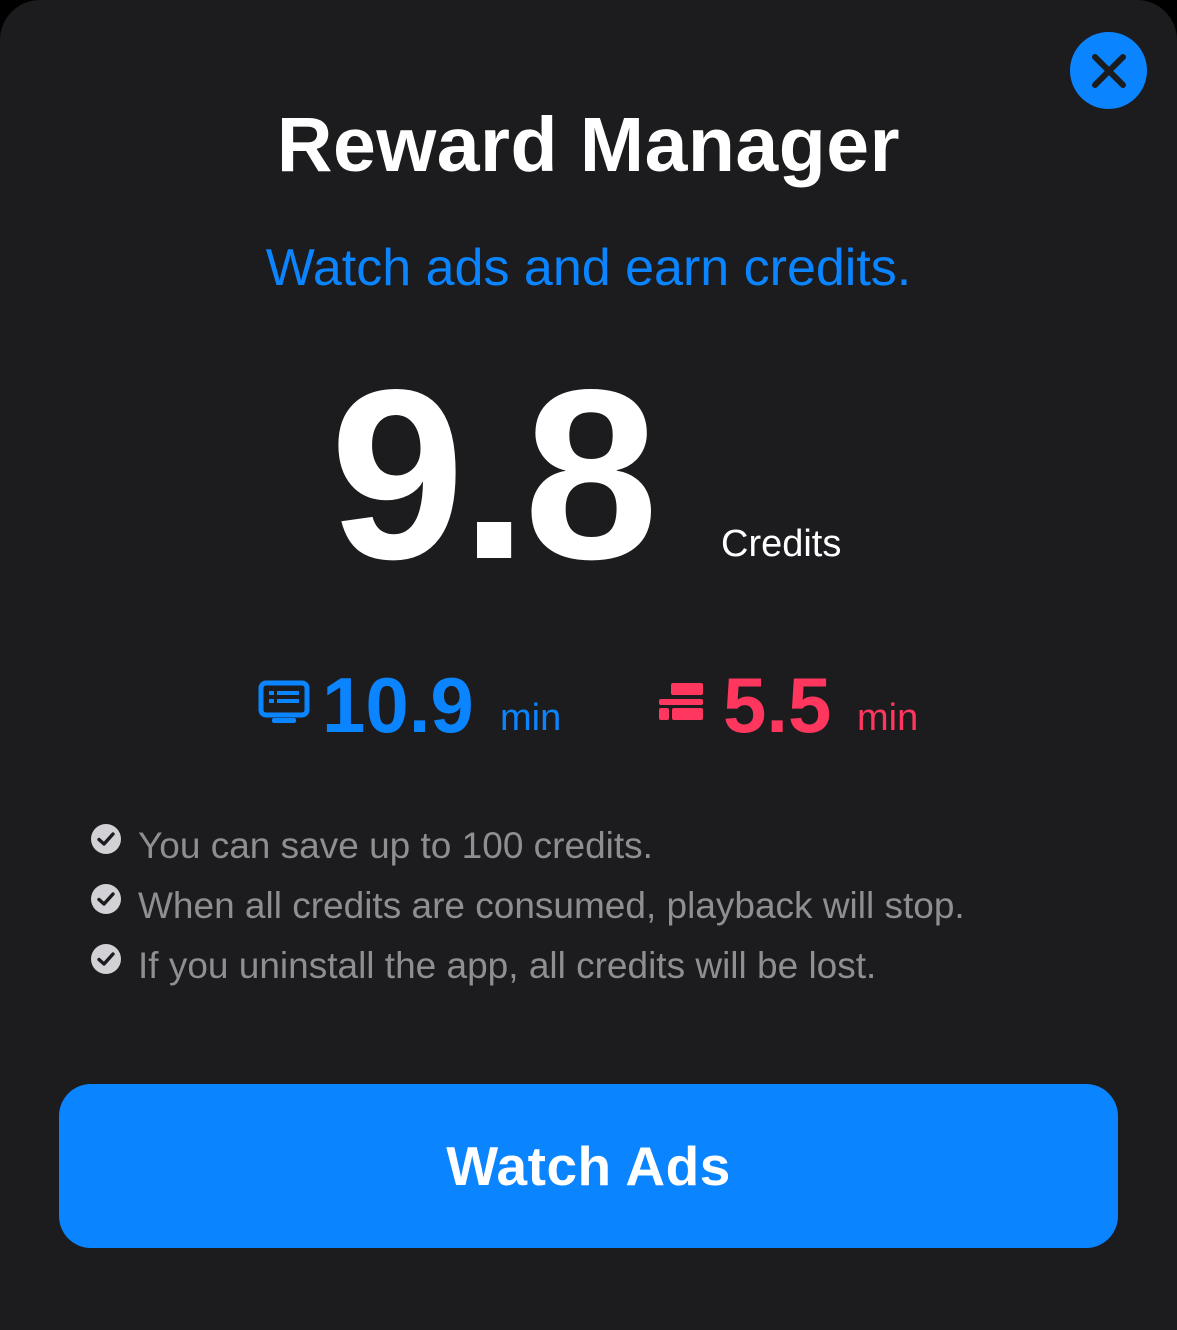  I want to click on tv-time-unit: min, so click(531, 718).